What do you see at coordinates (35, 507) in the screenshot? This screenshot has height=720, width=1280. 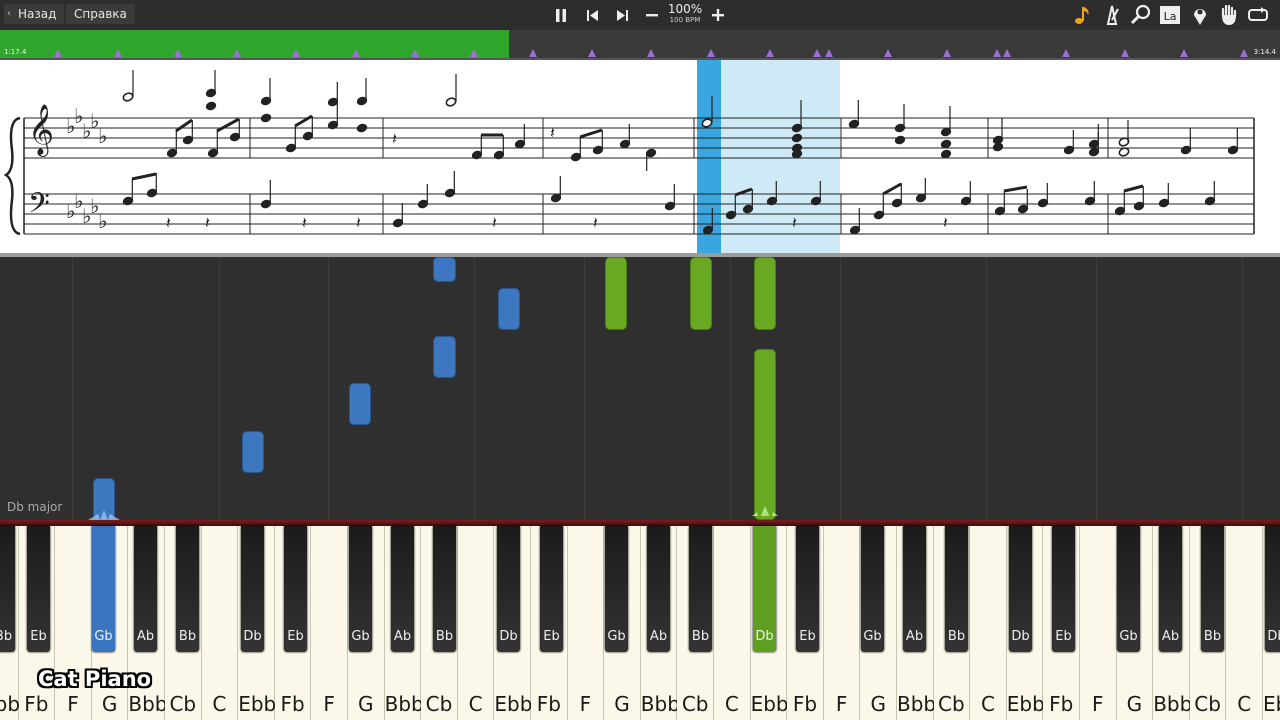 I see `key-signature-label: Db major` at bounding box center [35, 507].